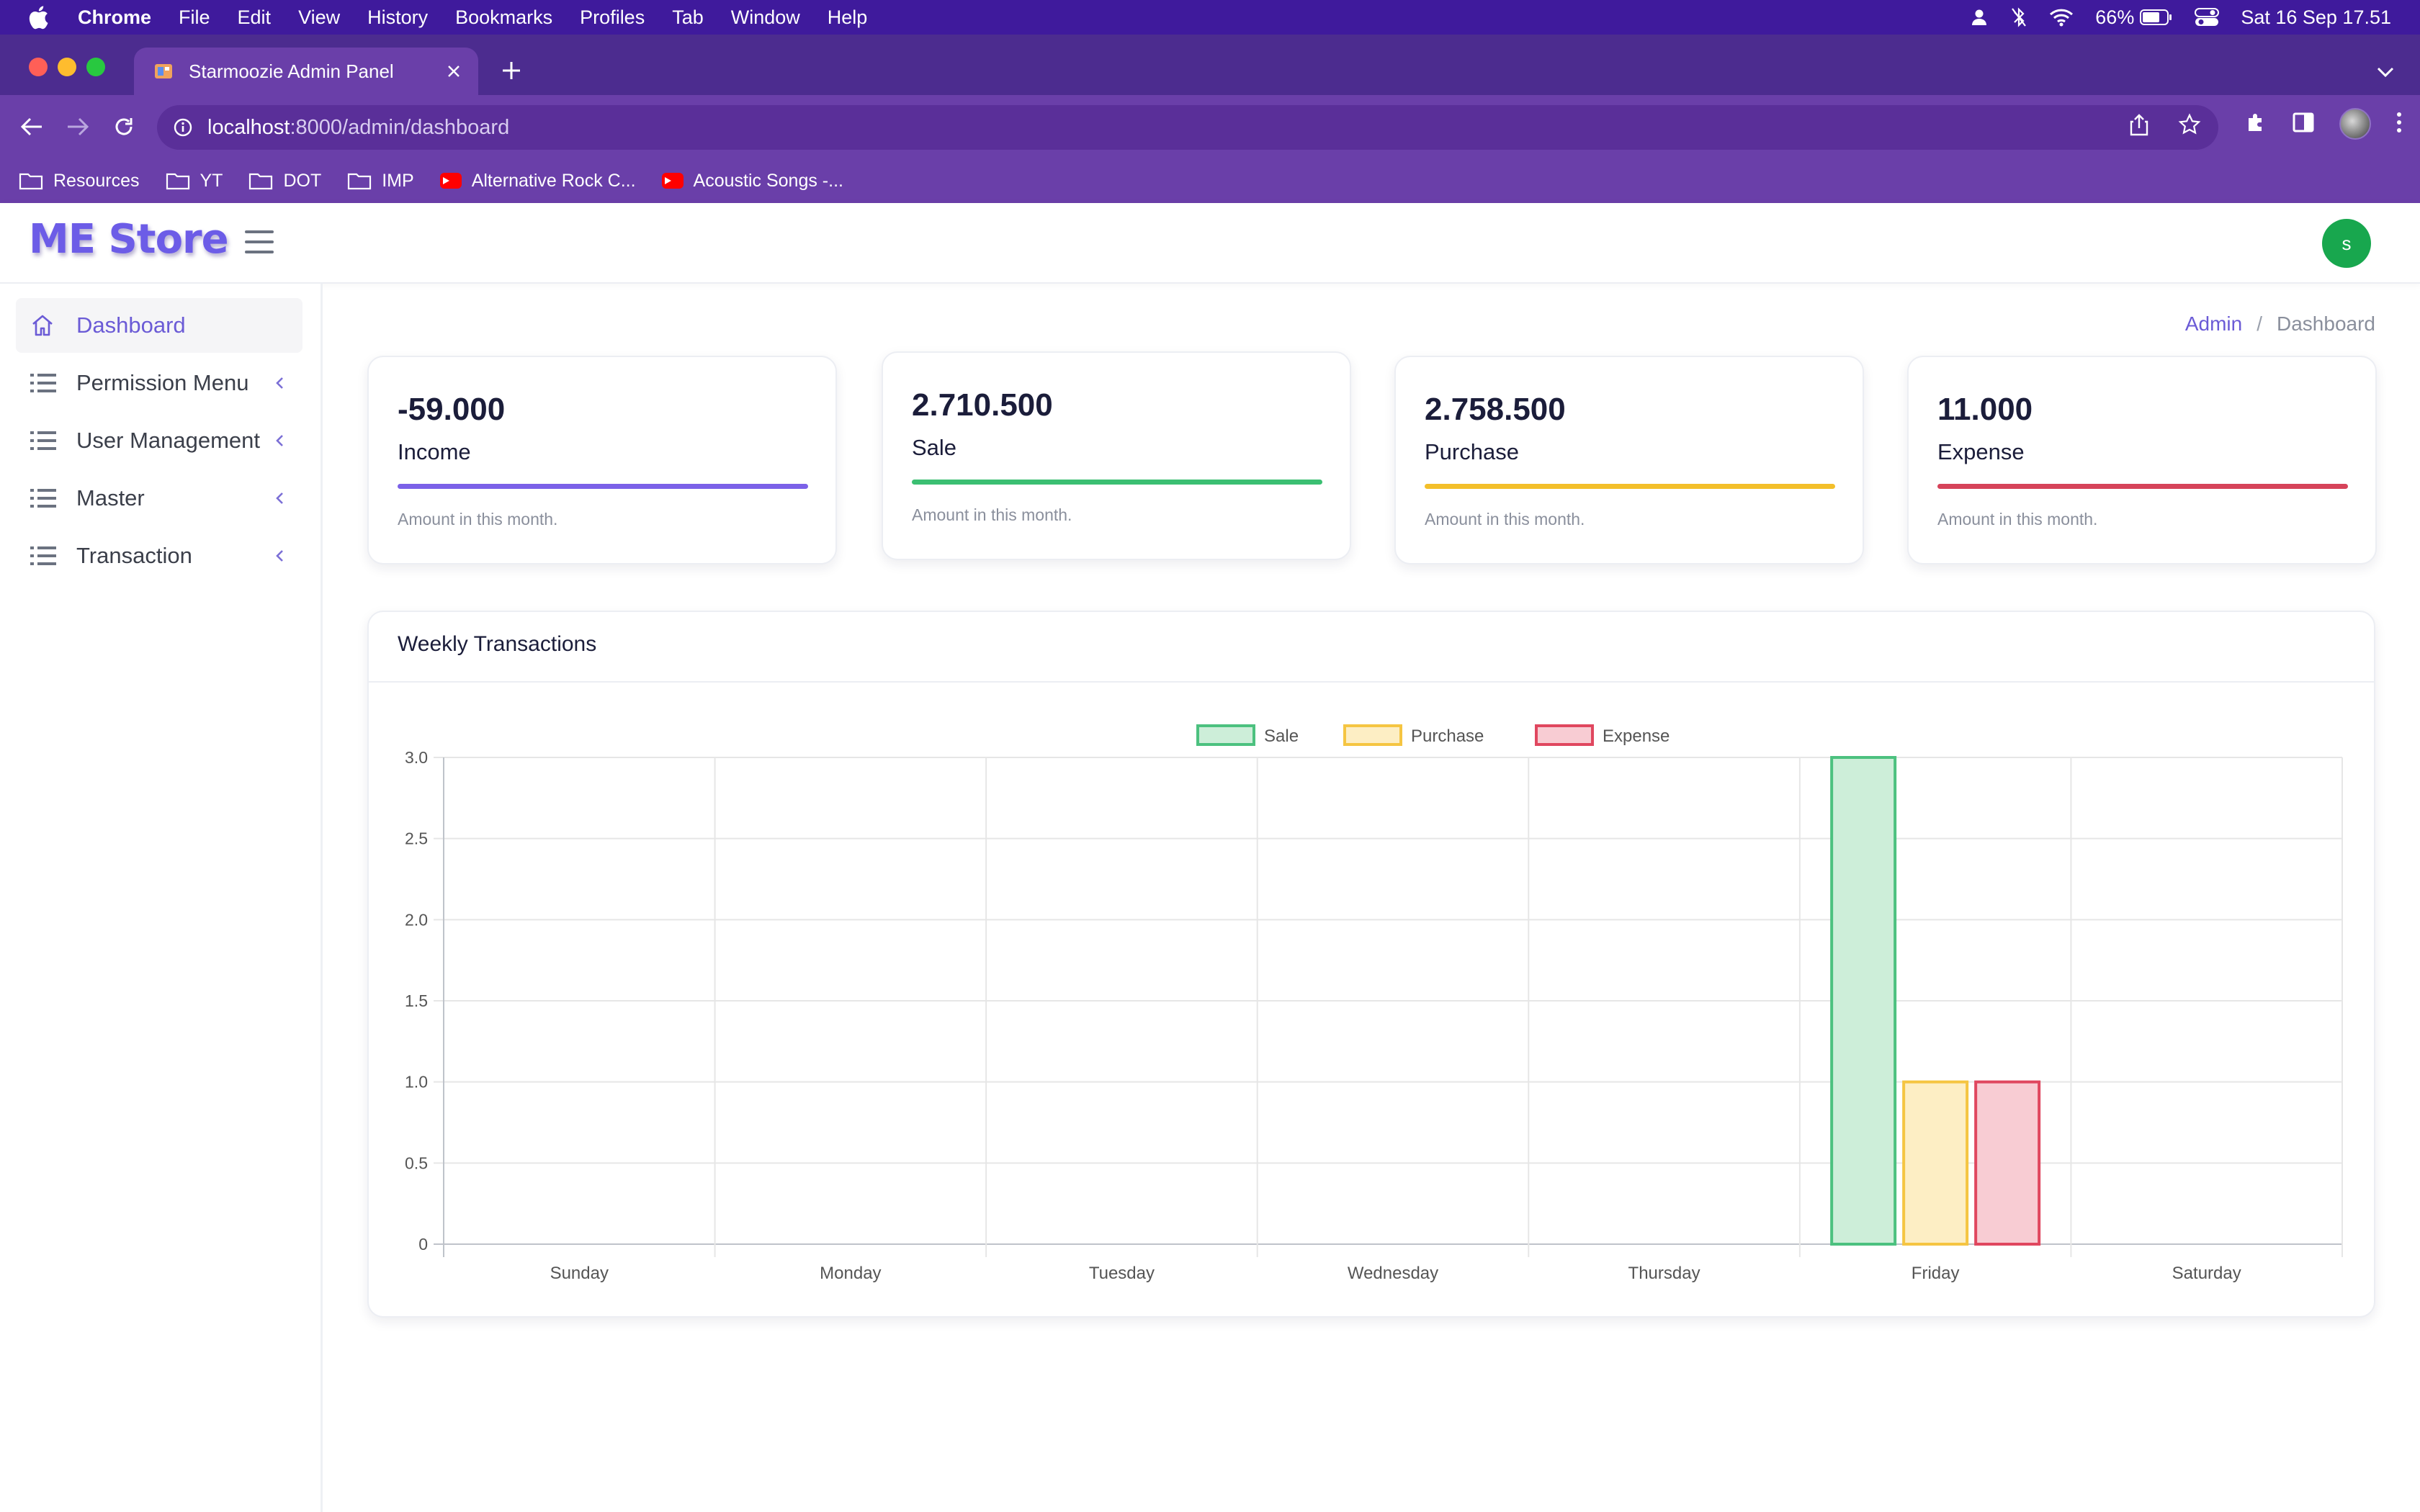 This screenshot has height=1512, width=2420. What do you see at coordinates (159, 440) in the screenshot?
I see `sidebar-item-user-management: User Management` at bounding box center [159, 440].